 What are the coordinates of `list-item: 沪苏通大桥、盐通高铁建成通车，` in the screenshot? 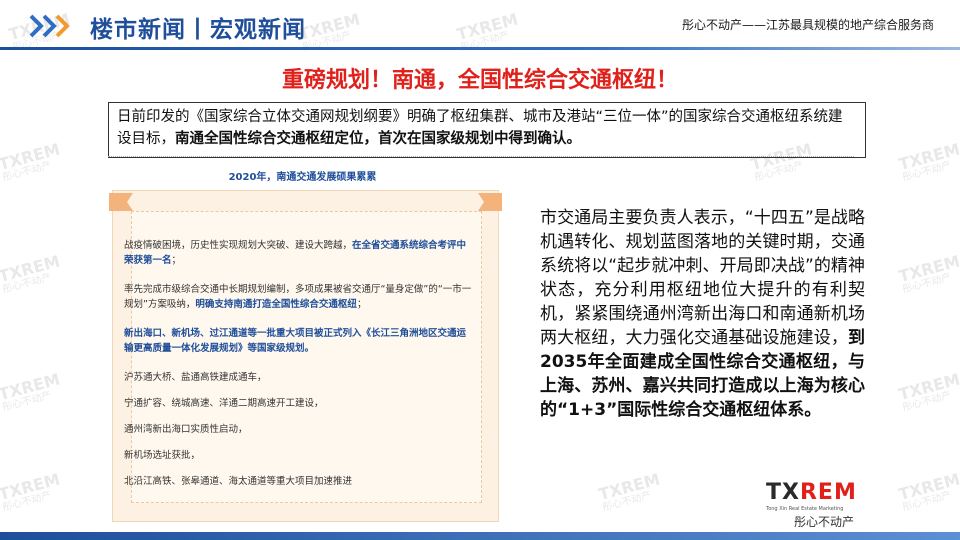 It's located at (195, 377).